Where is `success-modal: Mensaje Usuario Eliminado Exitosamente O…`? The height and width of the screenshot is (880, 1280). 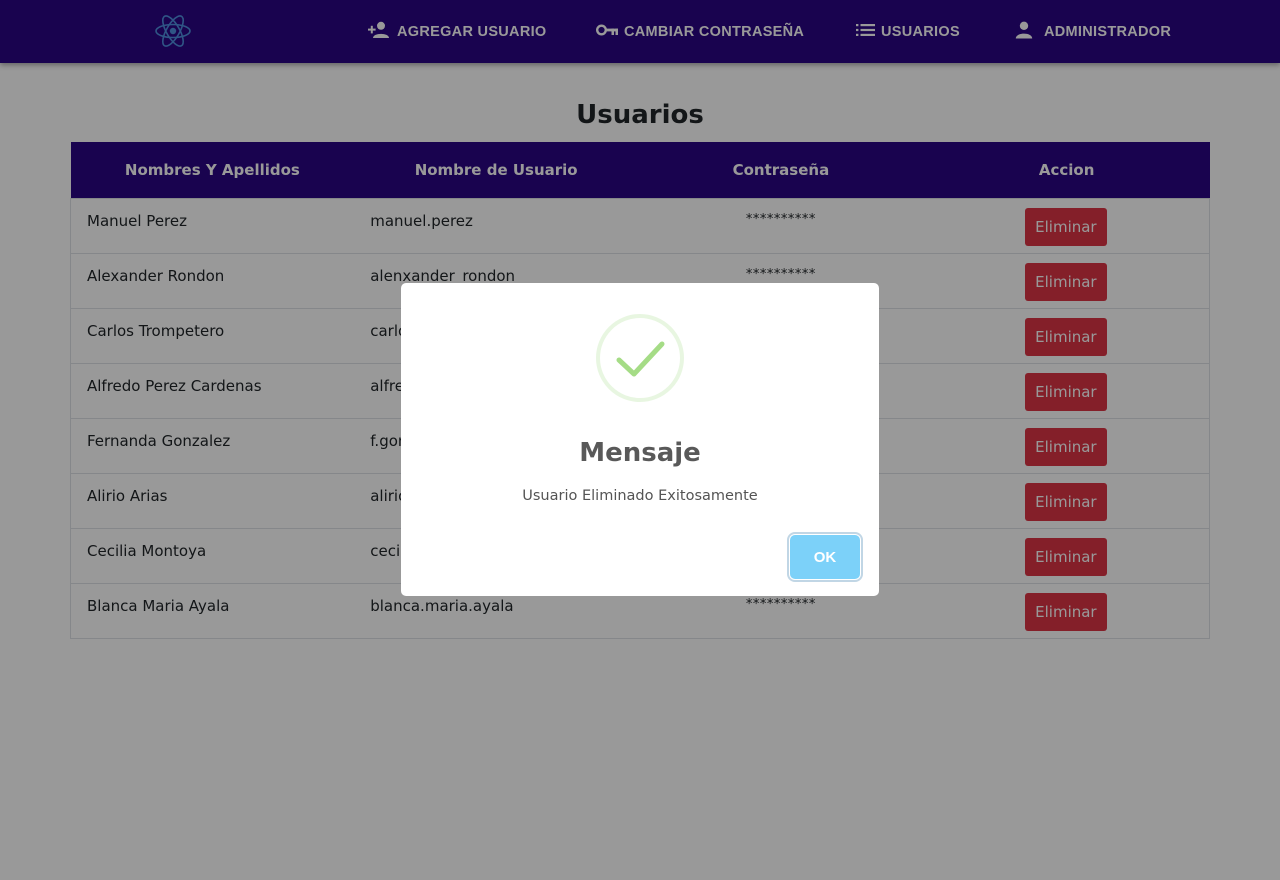 success-modal: Mensaje Usuario Eliminado Exitosamente O… is located at coordinates (640, 439).